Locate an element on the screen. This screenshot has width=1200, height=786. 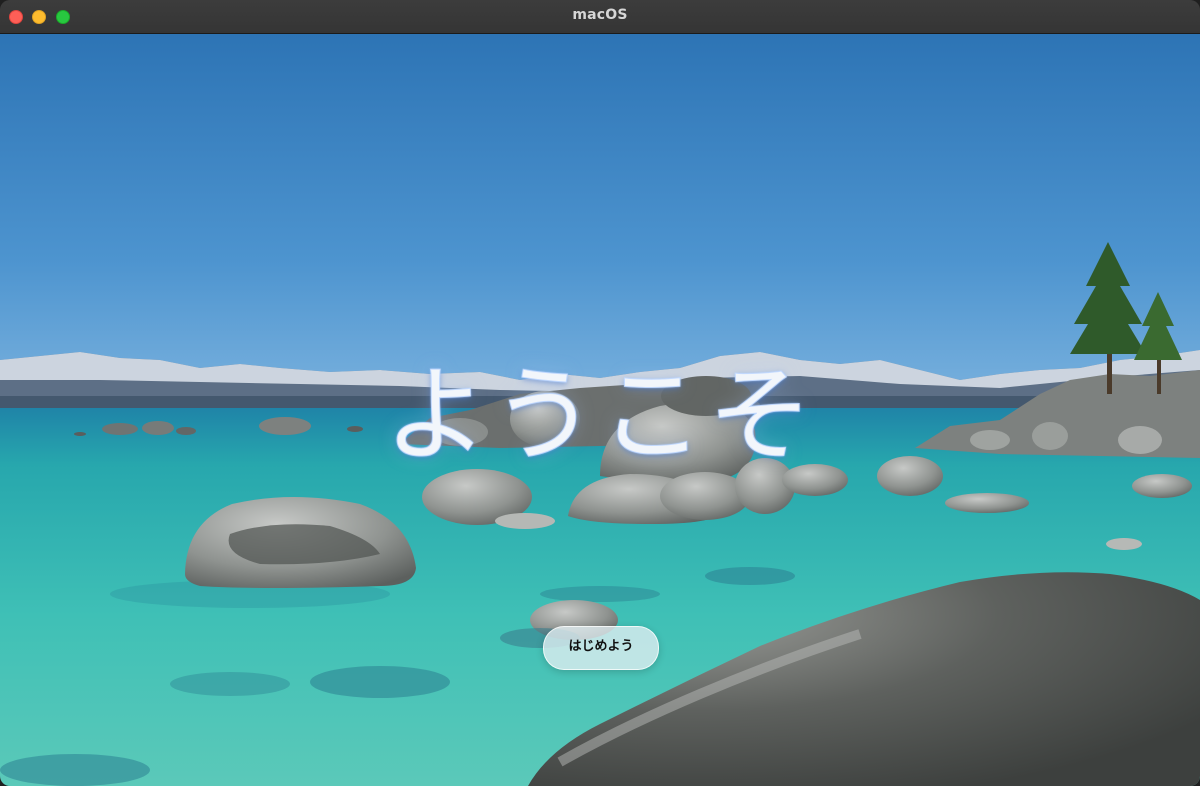
title-bar: macOS is located at coordinates (600, 17).